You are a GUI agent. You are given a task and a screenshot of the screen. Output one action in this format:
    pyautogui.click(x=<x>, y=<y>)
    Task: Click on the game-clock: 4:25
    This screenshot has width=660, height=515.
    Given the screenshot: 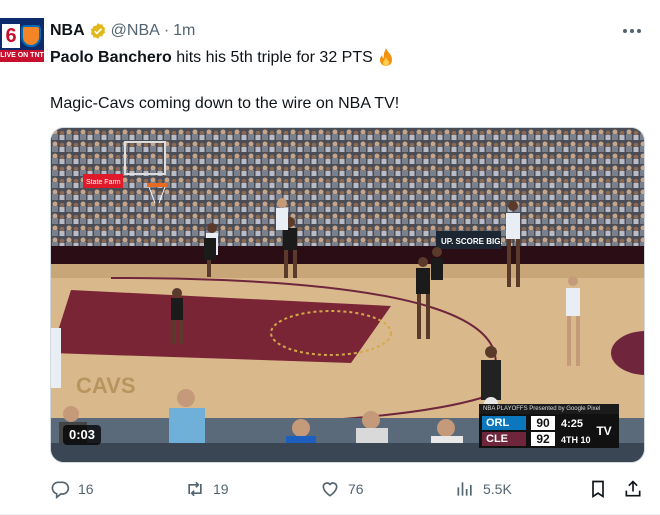 What is the action you would take?
    pyautogui.click(x=572, y=424)
    